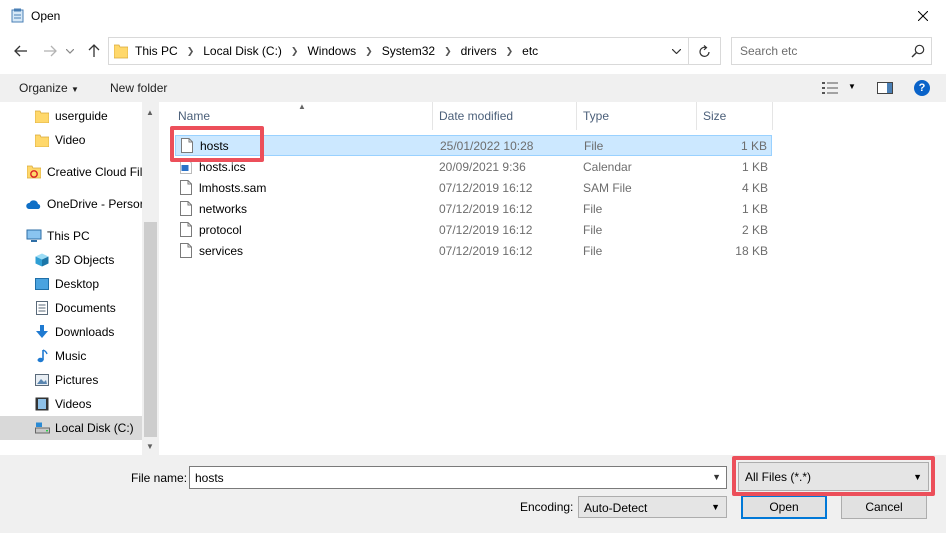 The height and width of the screenshot is (533, 946). I want to click on breadcrumb-windows: Windows, so click(331, 51).